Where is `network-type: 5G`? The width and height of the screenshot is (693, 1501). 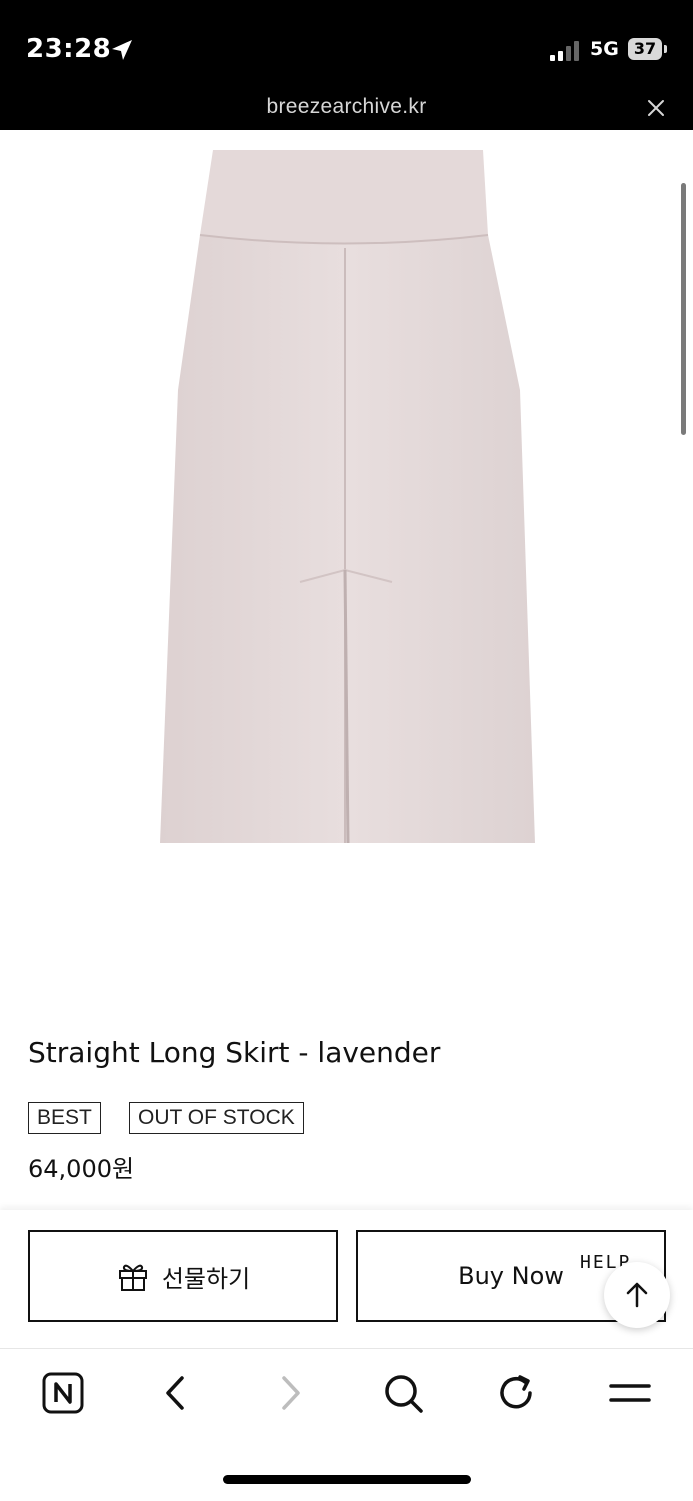
network-type: 5G is located at coordinates (604, 49).